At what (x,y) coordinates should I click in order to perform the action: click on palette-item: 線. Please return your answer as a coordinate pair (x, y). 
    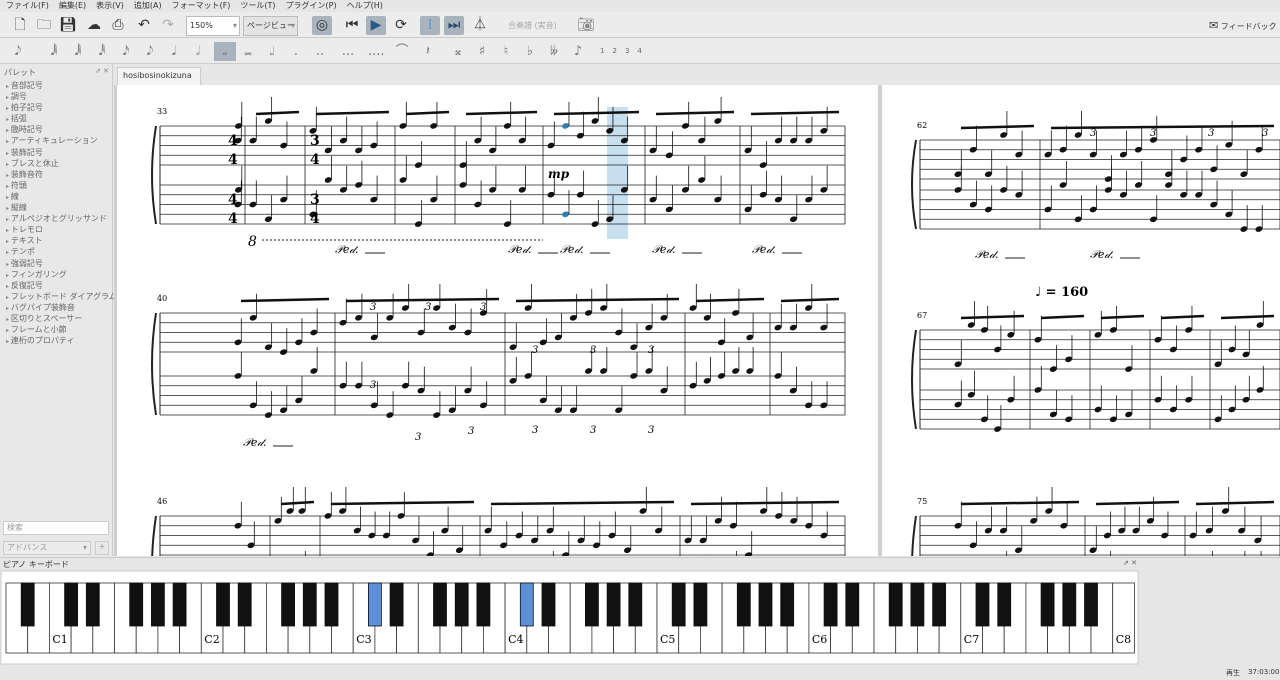
    Looking at the image, I should click on (56, 197).